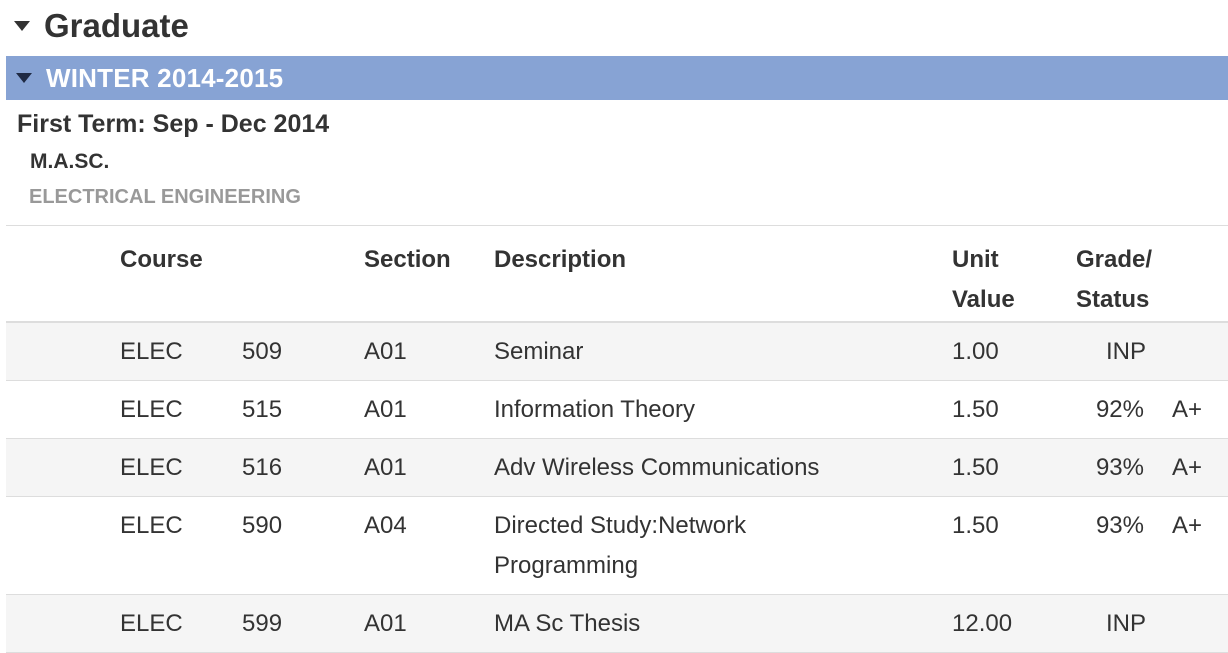 This screenshot has width=1228, height=653. I want to click on course-number: 599, so click(262, 623).